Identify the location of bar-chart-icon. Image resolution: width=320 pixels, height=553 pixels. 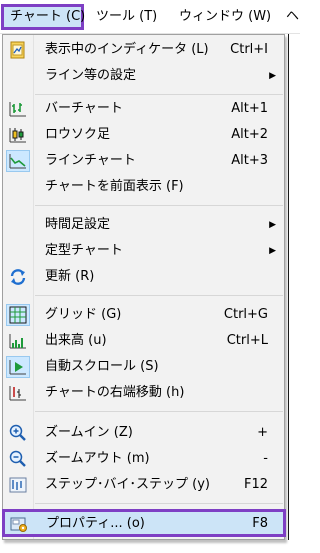
(17, 109).